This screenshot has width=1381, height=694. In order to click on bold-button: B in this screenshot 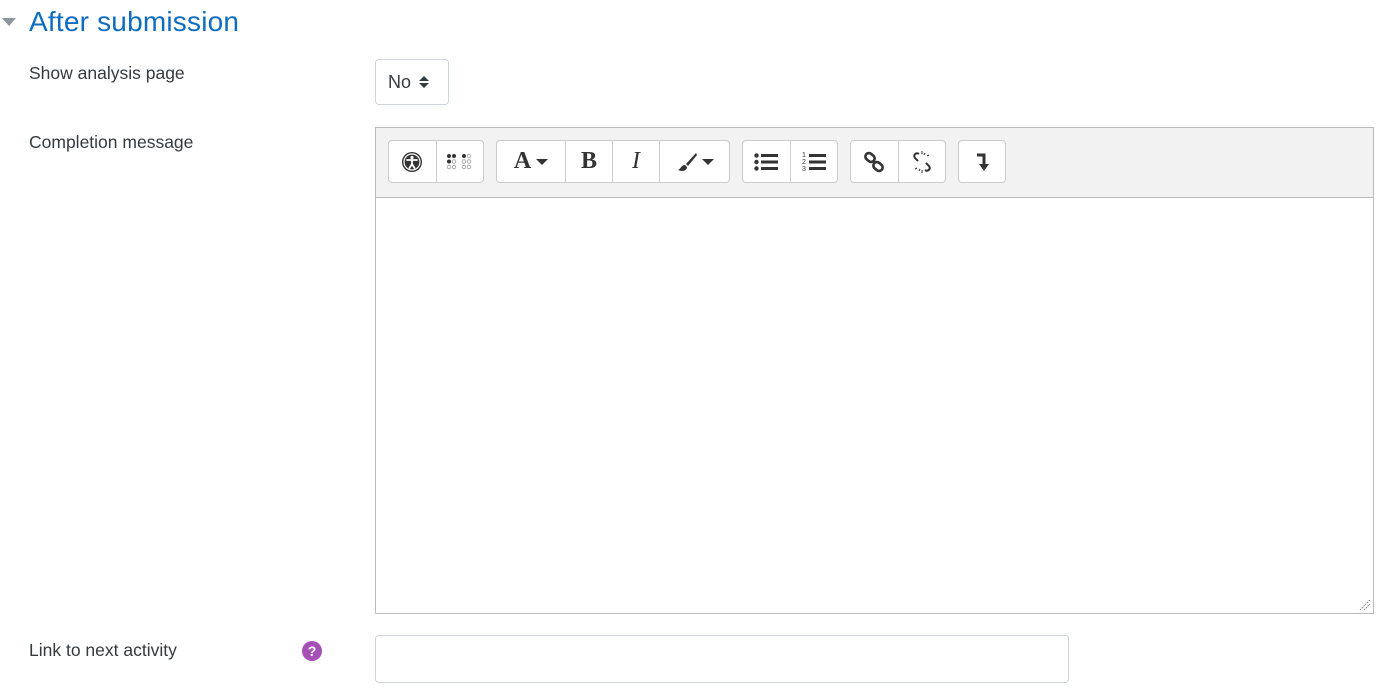, I will do `click(589, 161)`.